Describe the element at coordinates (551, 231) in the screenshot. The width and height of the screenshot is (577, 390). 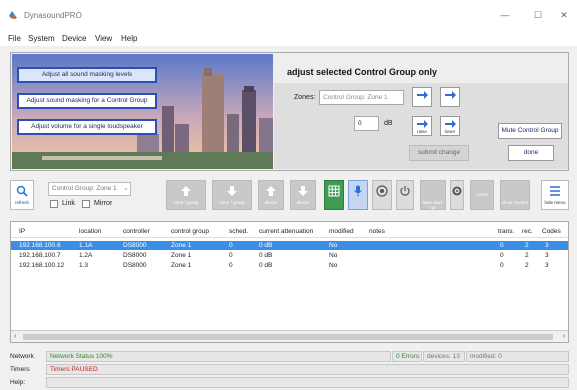
I see `header-codes: Codes` at that location.